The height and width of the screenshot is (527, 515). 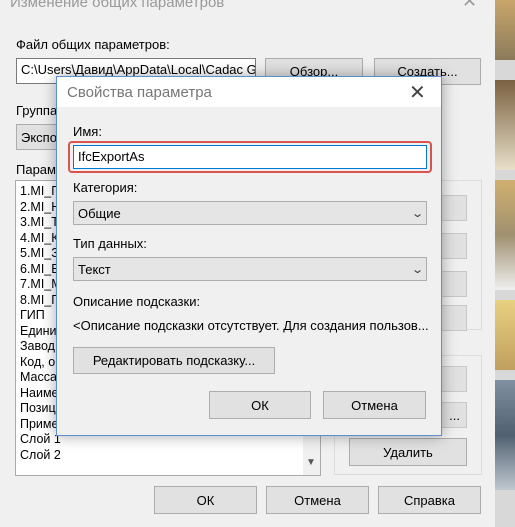 What do you see at coordinates (250, 157) in the screenshot?
I see `name-input: IfcExportAs` at bounding box center [250, 157].